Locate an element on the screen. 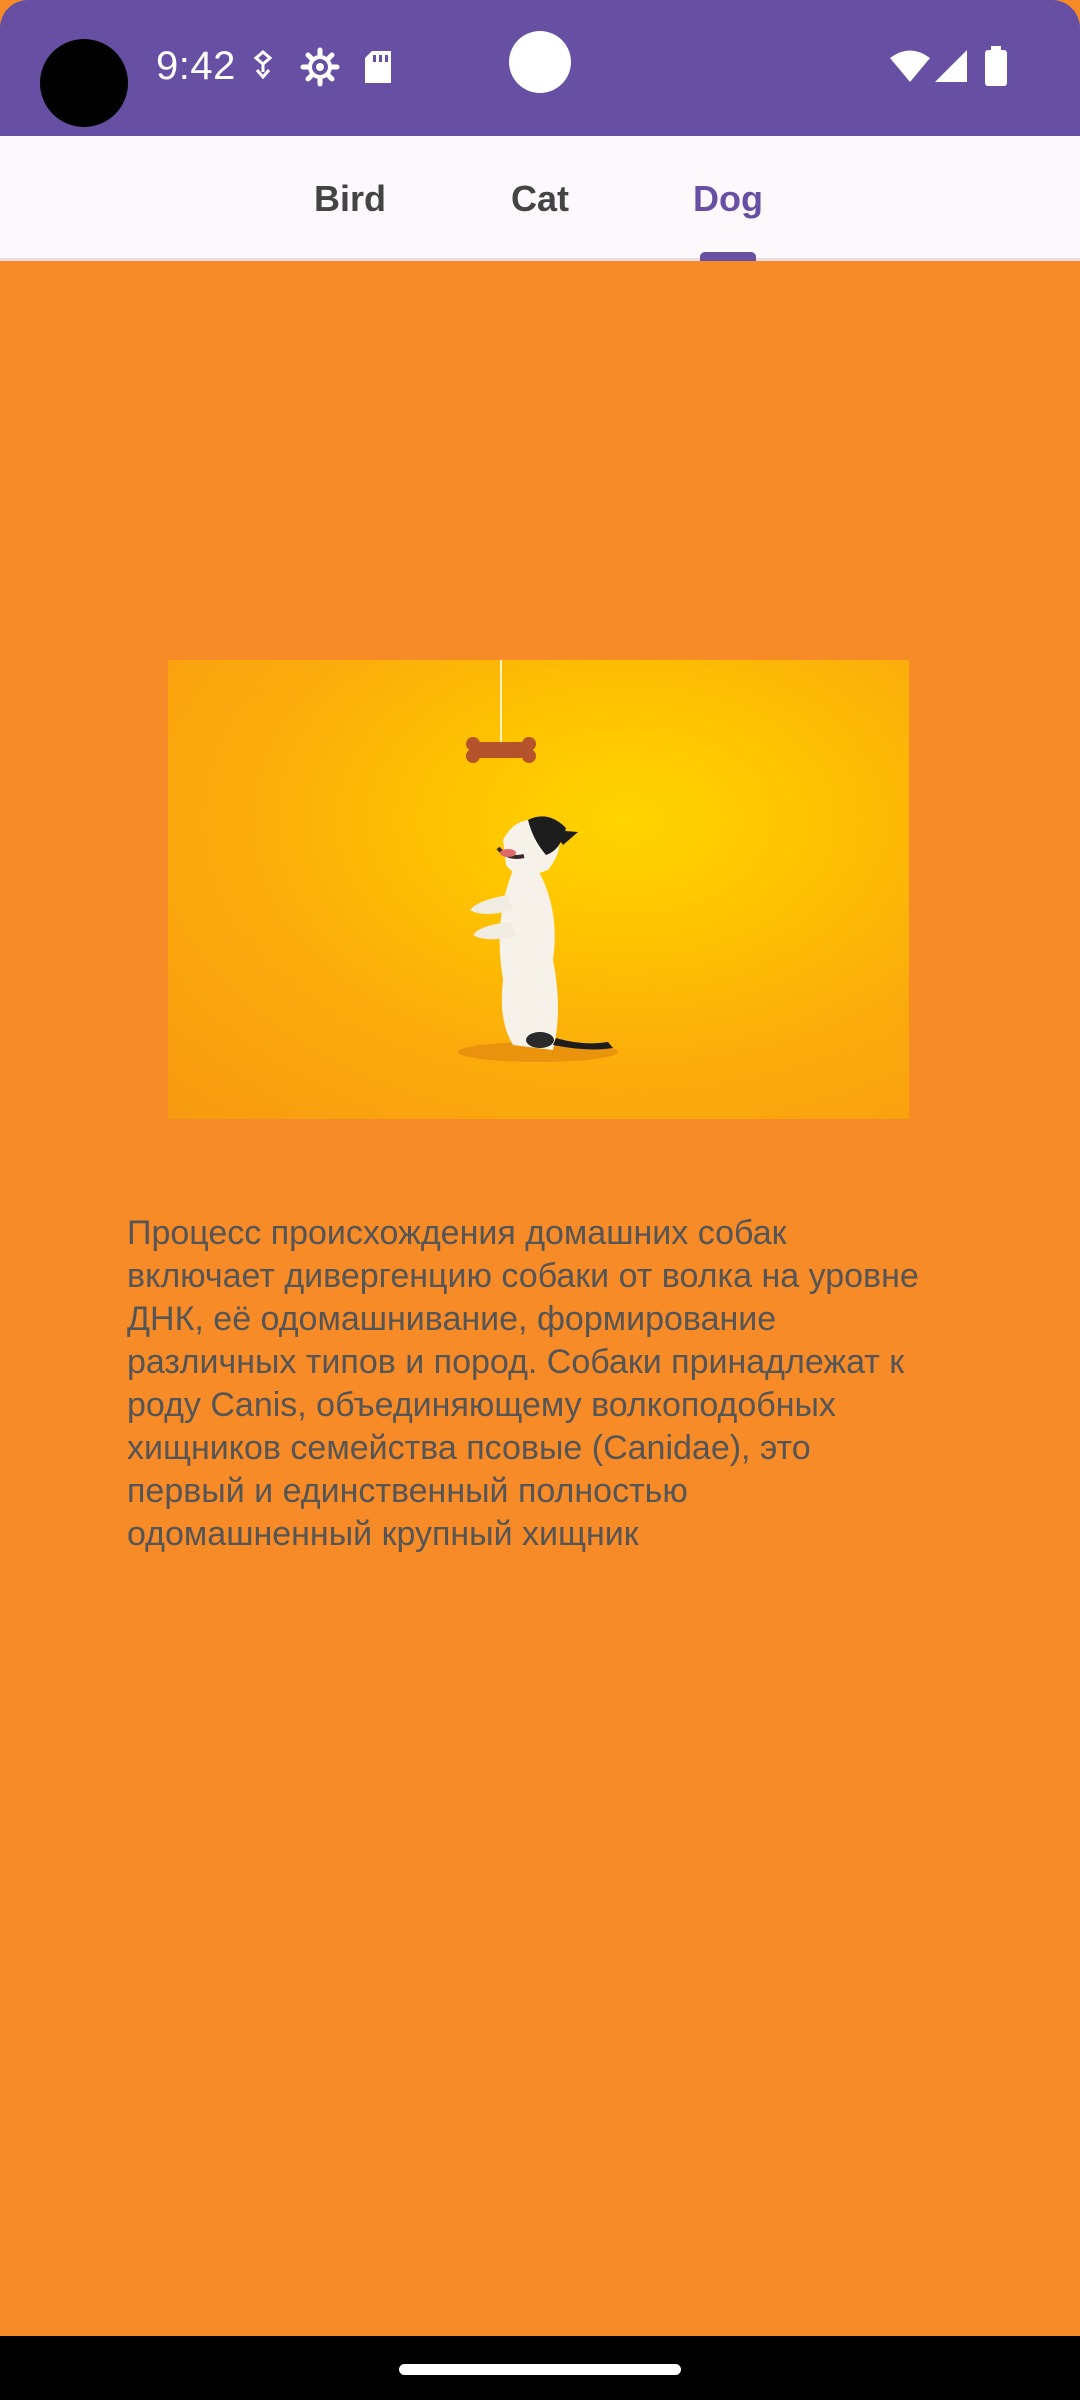 The height and width of the screenshot is (2400, 1080). tab-dog: Dog is located at coordinates (728, 198).